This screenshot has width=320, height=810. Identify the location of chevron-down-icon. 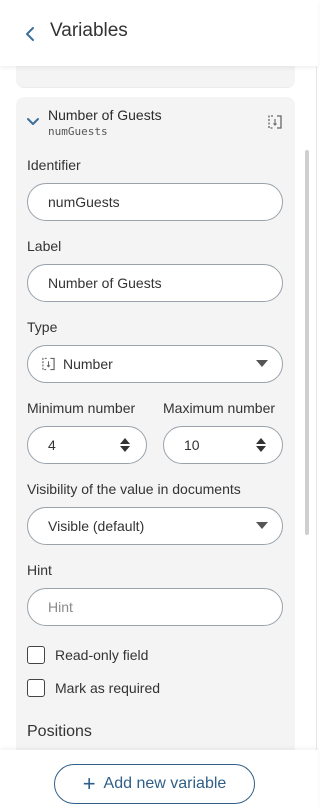
(33, 122).